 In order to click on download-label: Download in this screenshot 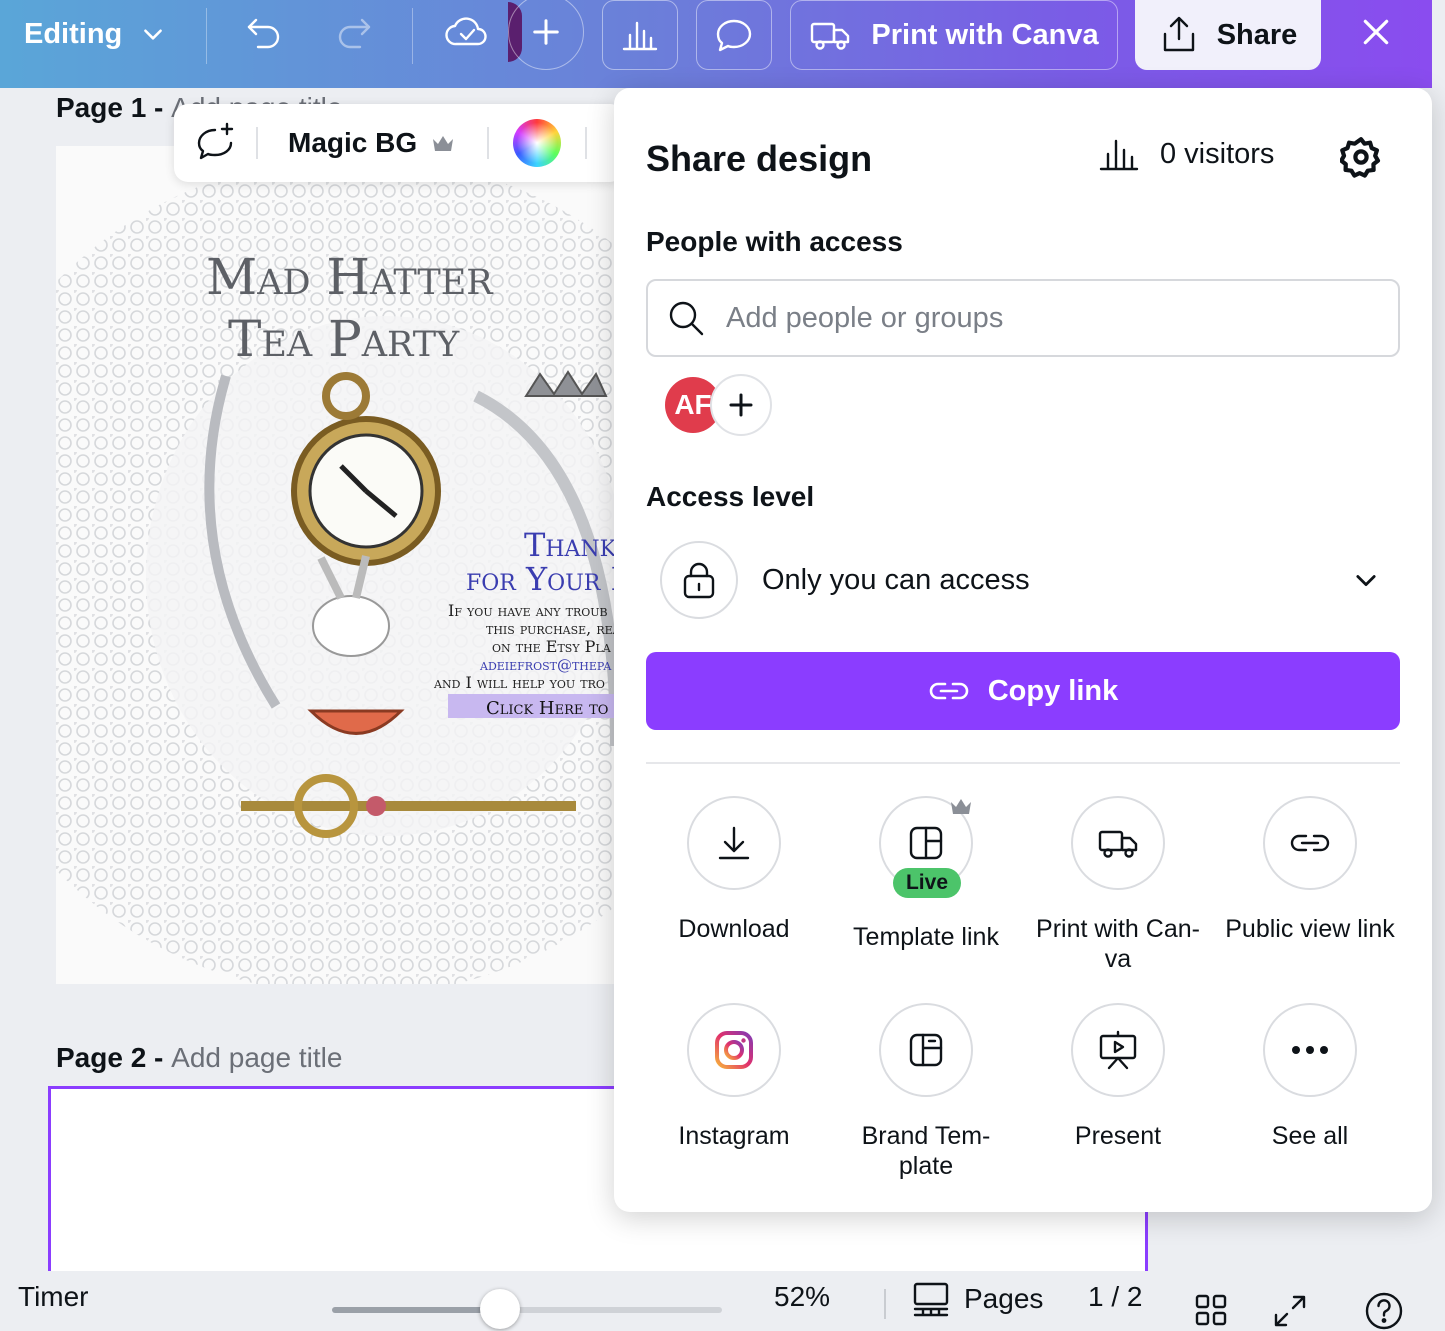, I will do `click(734, 929)`.